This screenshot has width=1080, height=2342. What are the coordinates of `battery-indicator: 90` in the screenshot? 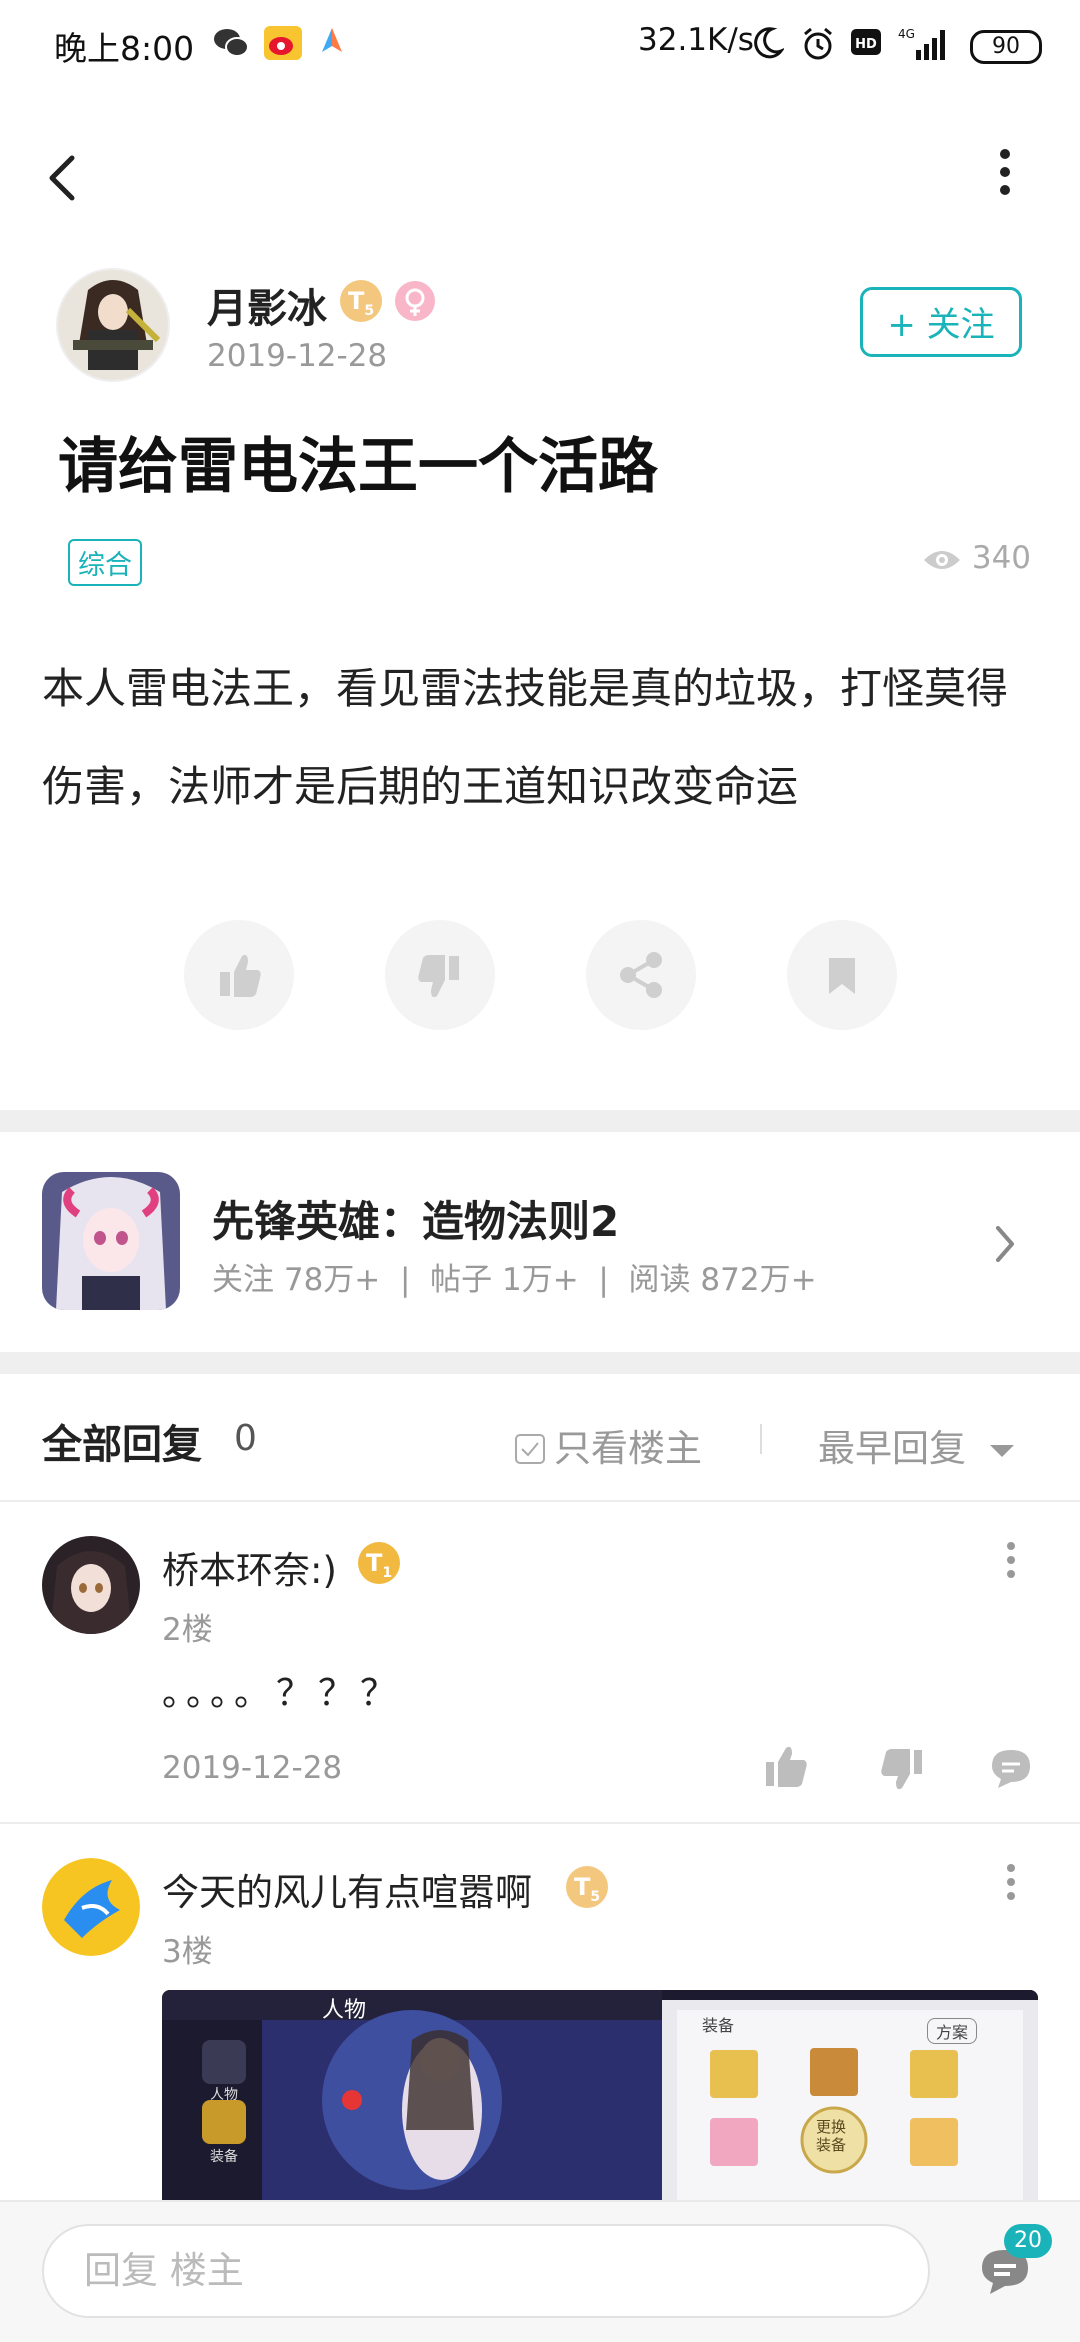 It's located at (1006, 47).